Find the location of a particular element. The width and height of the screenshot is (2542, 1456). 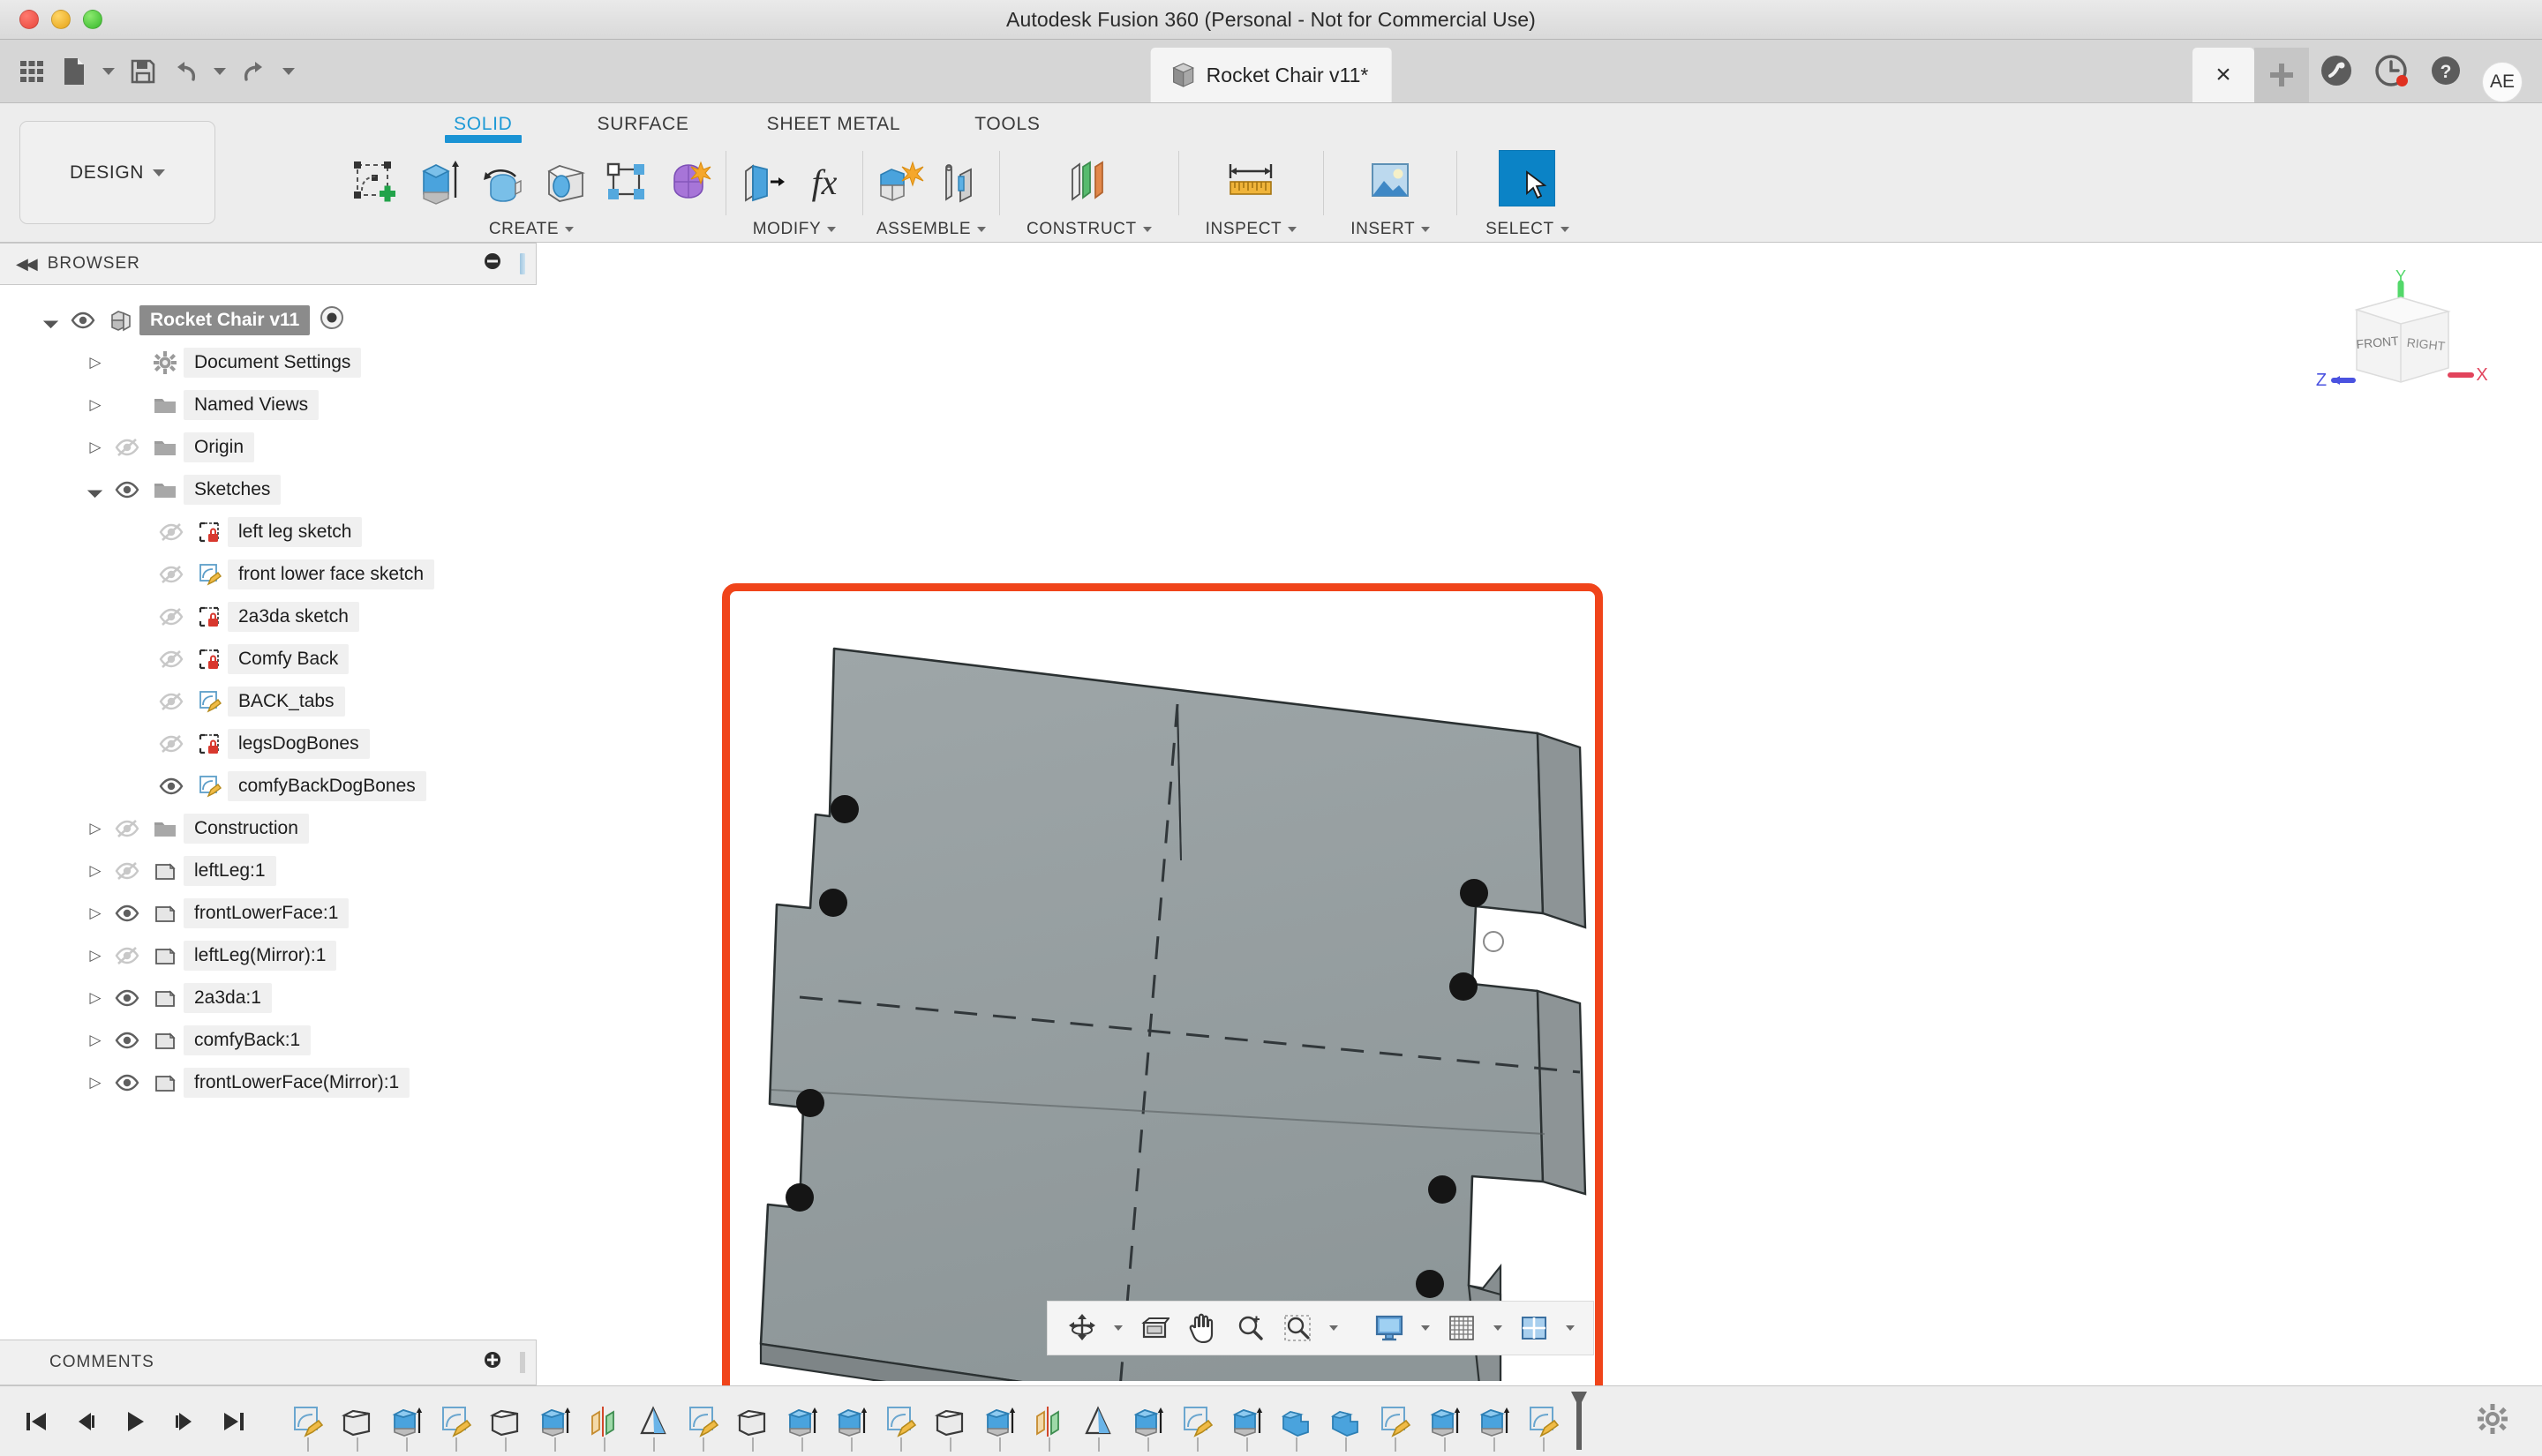

browser-item-front-lower-face-sketch: front lower face sketch is located at coordinates (269, 574).